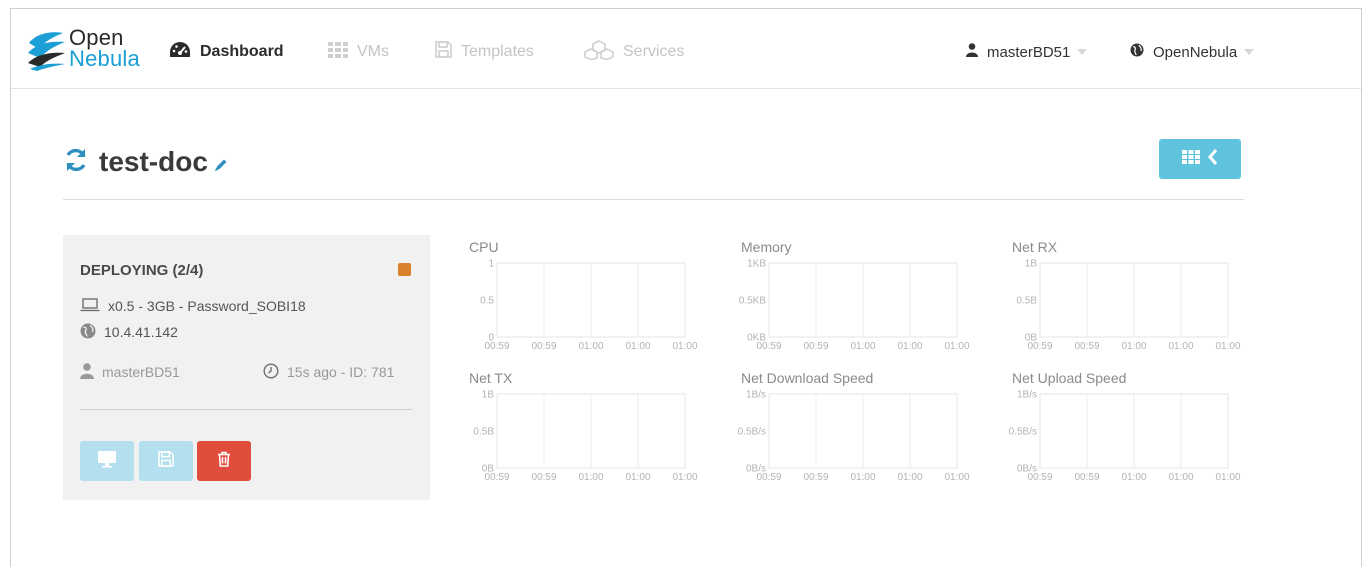  Describe the element at coordinates (338, 52) in the screenshot. I see `grid-icon` at that location.